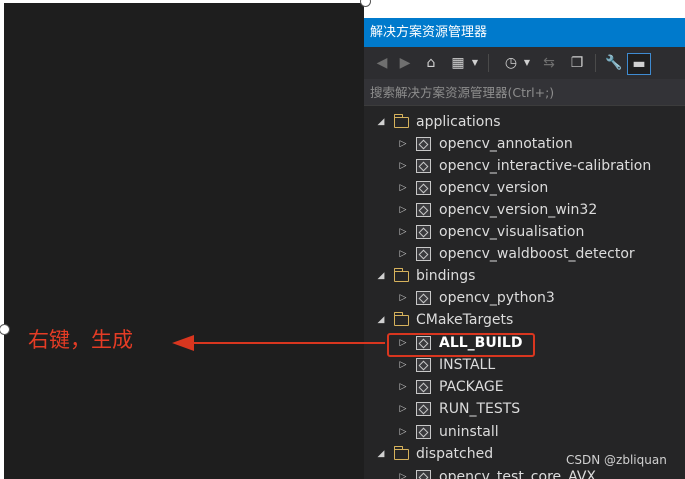 This screenshot has width=685, height=479. I want to click on tree-item: ▷ uninstall, so click(447, 432).